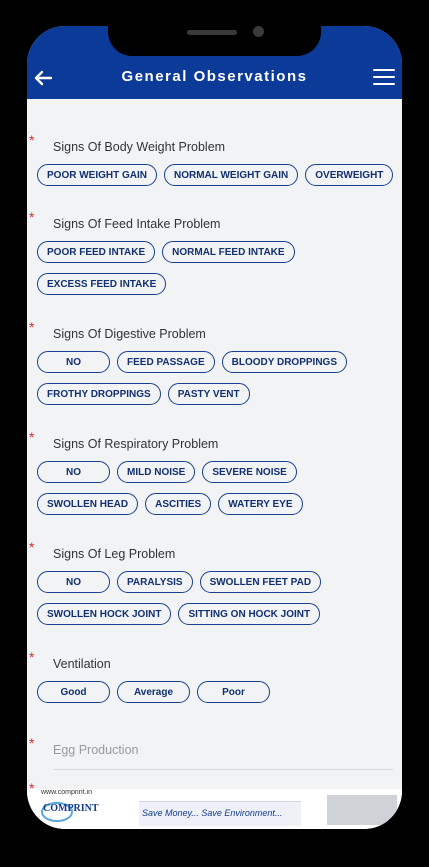 This screenshot has height=867, width=429. Describe the element at coordinates (153, 692) in the screenshot. I see `option-chip: Average` at that location.